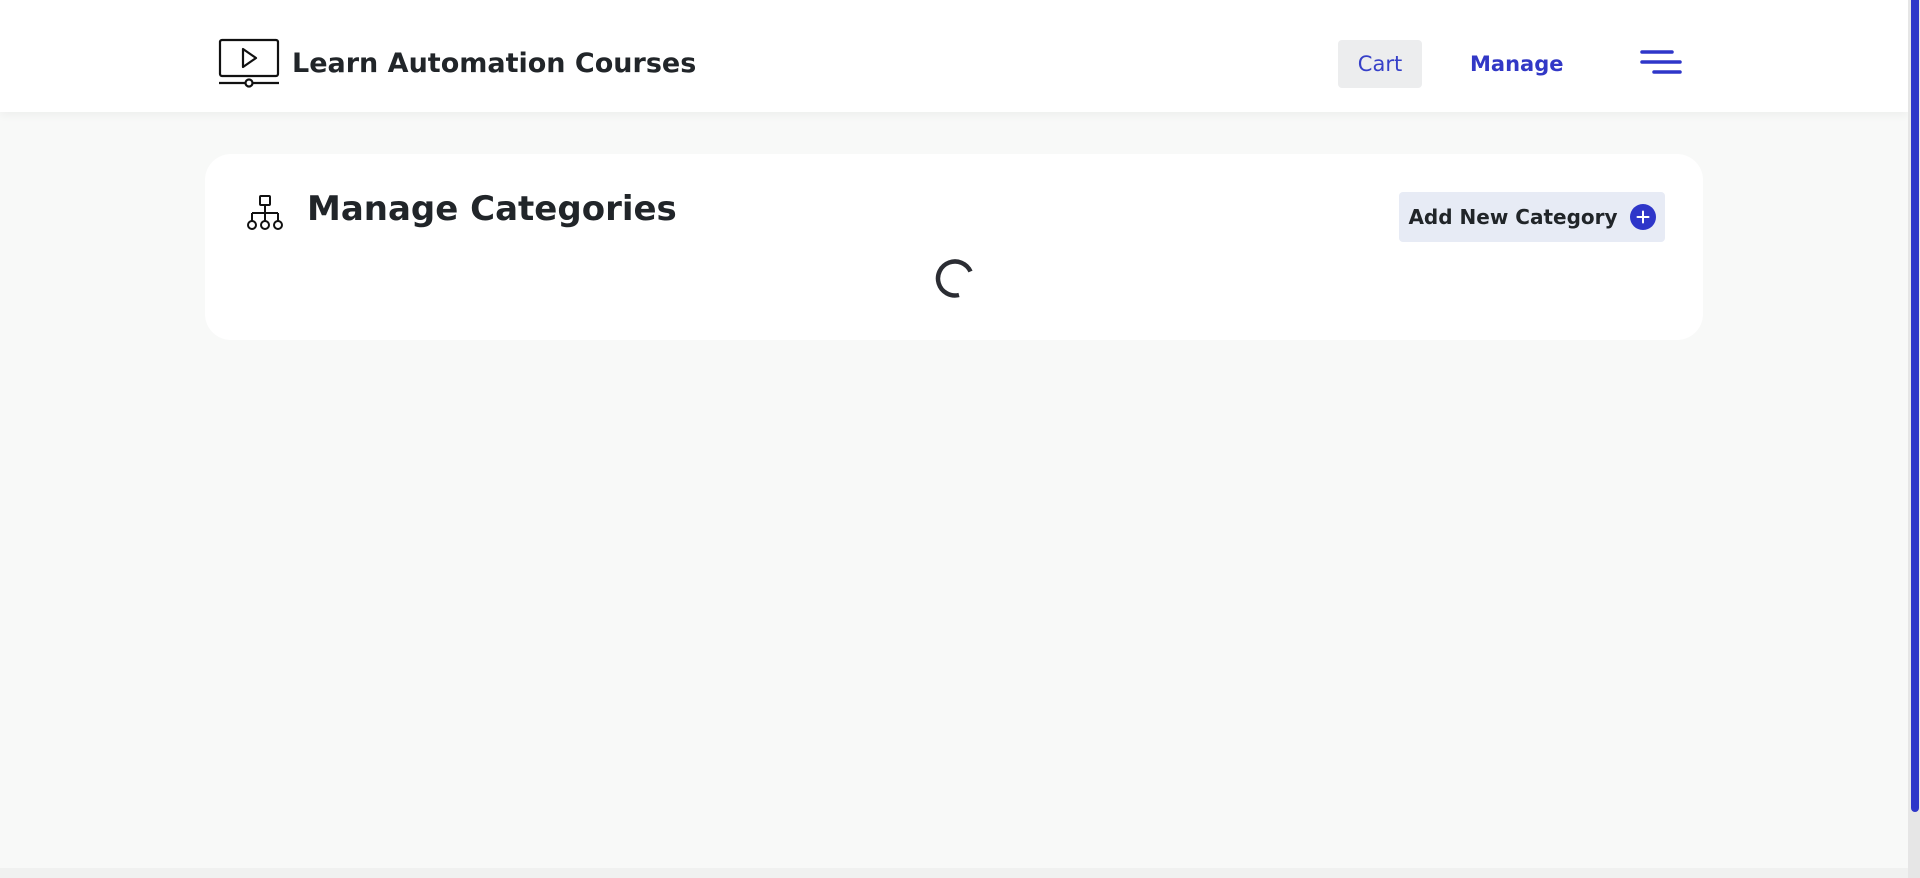  Describe the element at coordinates (1380, 64) in the screenshot. I see `cart-button: Cart` at that location.